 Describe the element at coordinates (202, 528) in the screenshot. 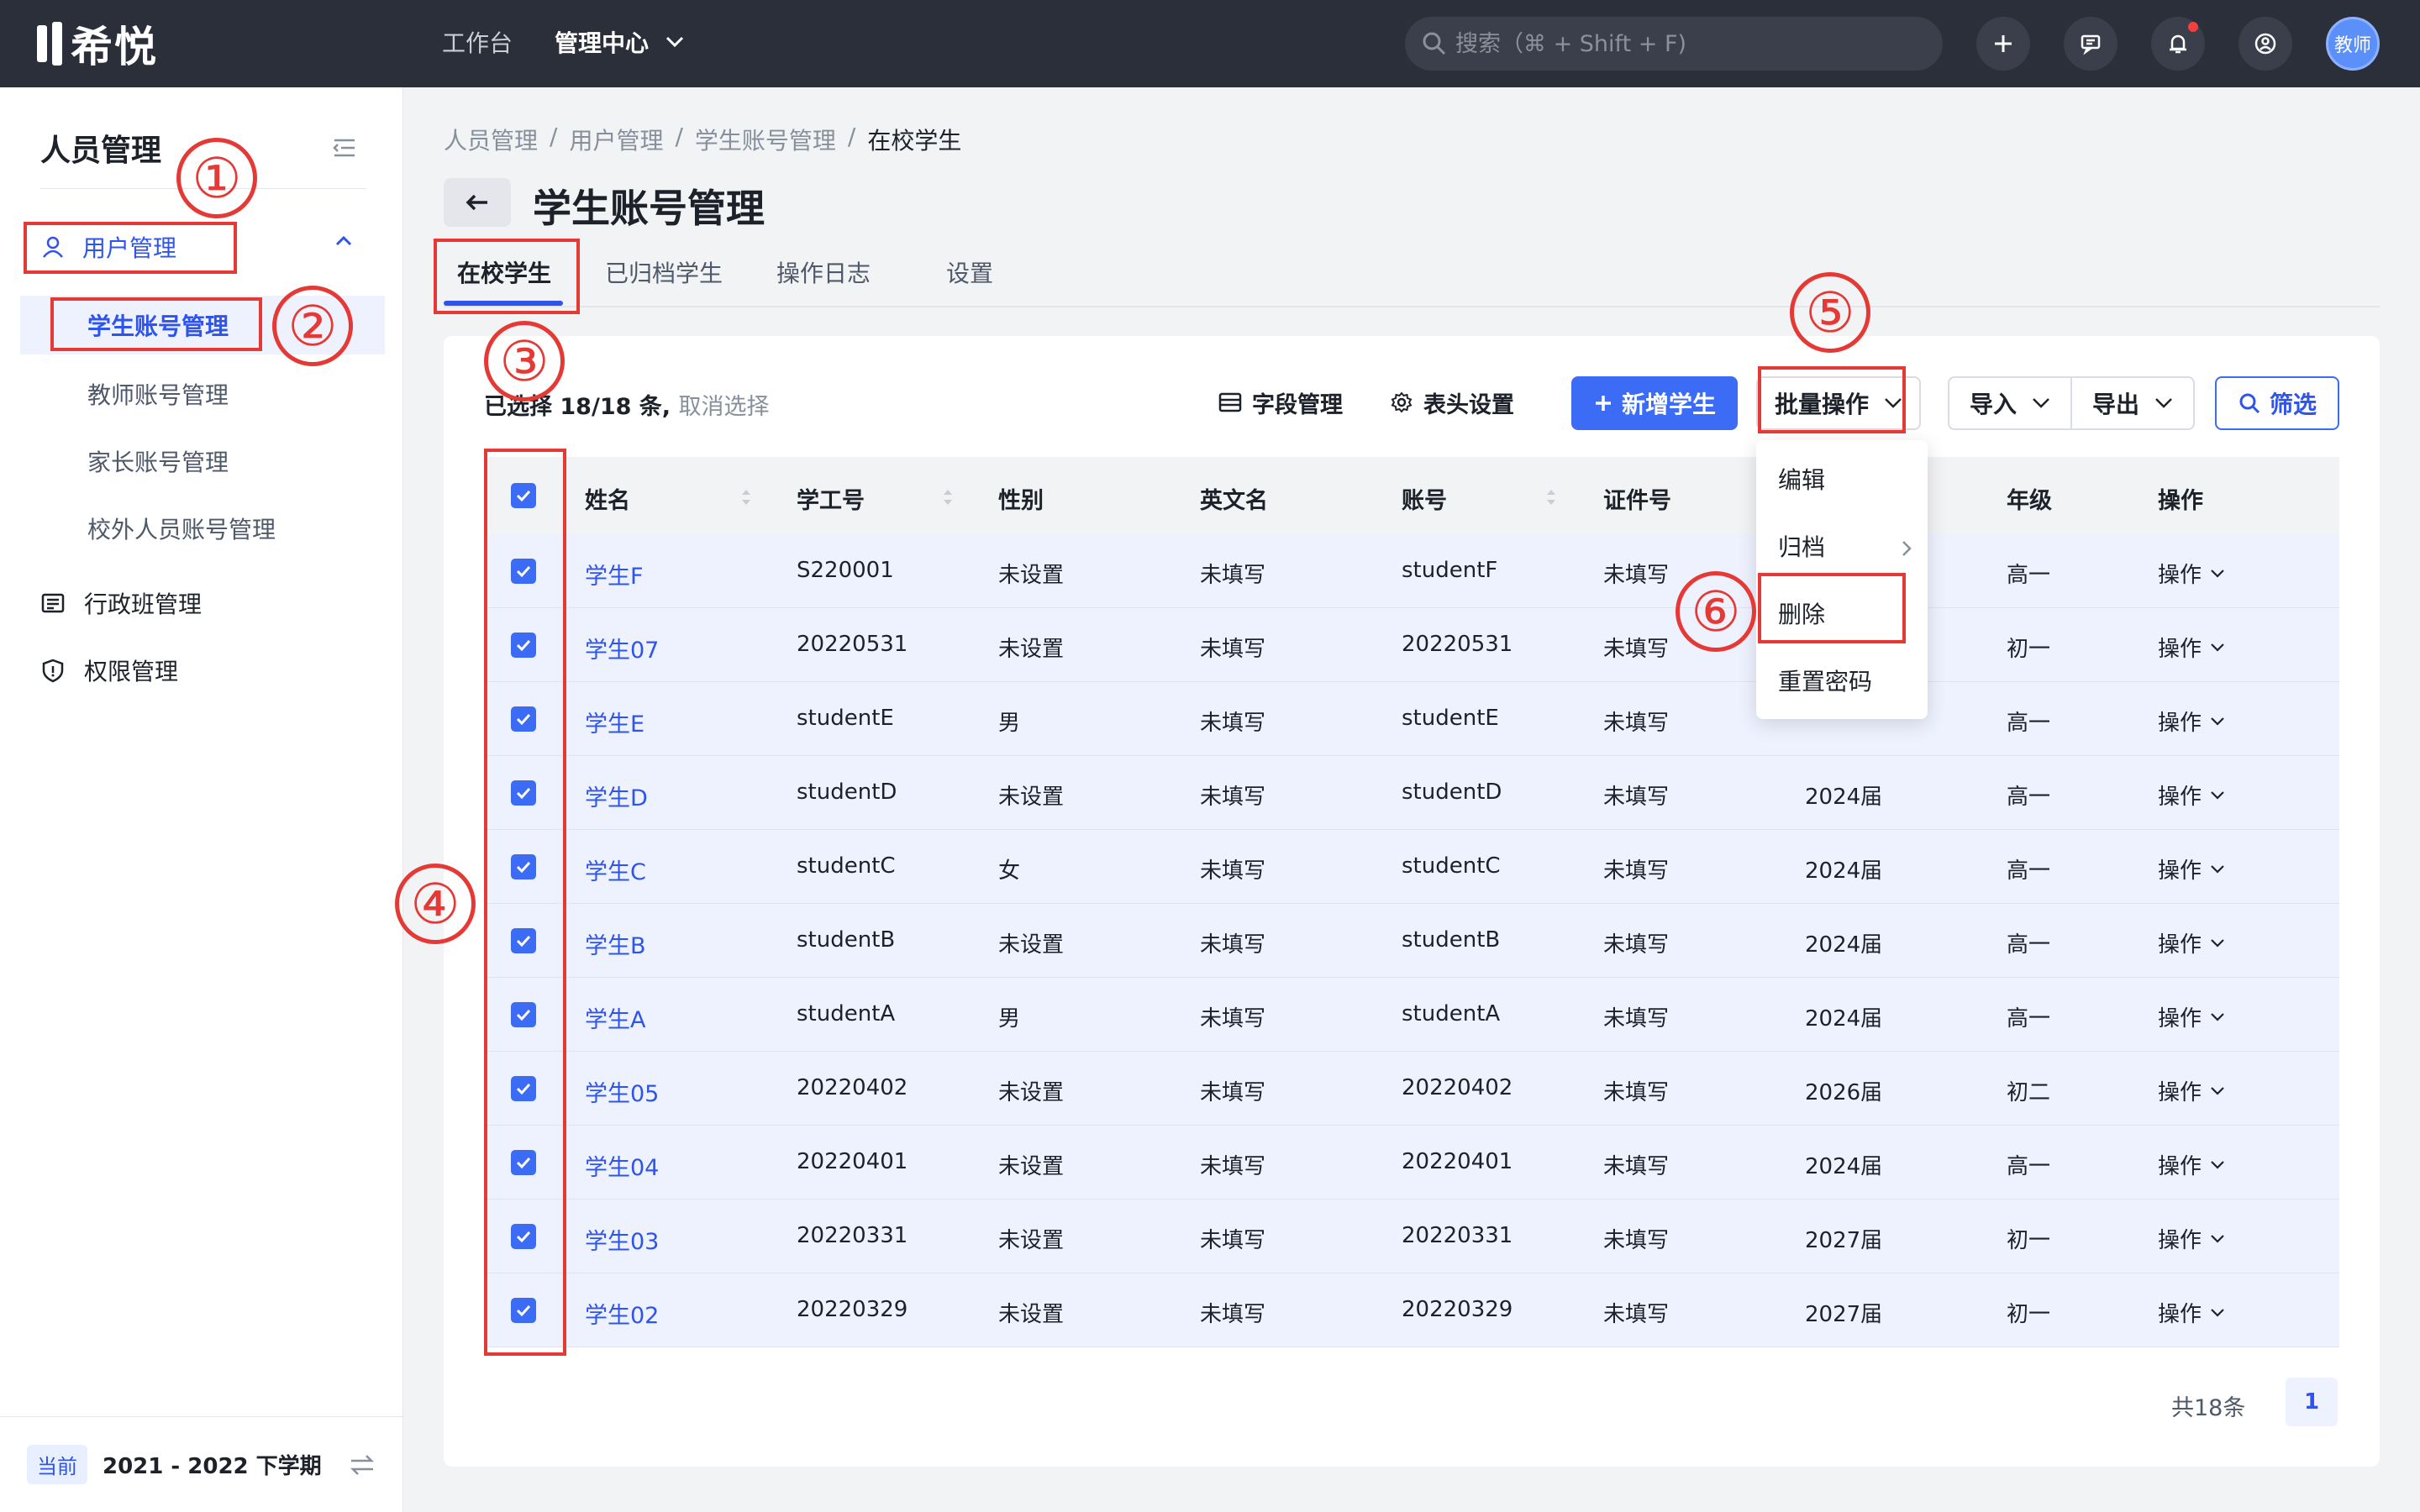

I see `sidebar-item-external-accounts: 校外人员账号管理` at that location.